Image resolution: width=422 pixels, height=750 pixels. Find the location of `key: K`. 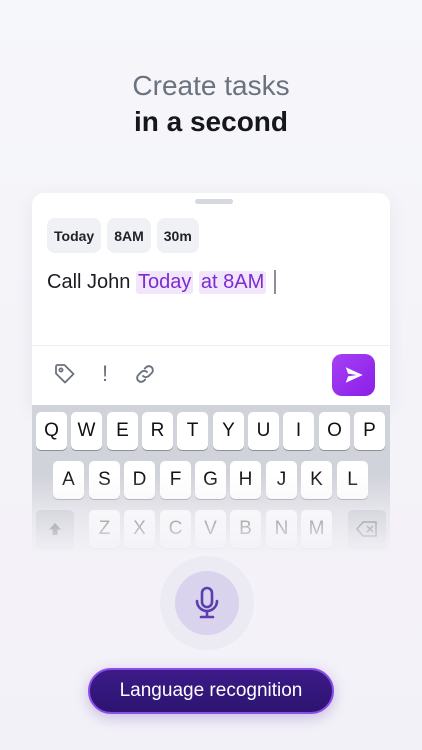

key: K is located at coordinates (316, 480).